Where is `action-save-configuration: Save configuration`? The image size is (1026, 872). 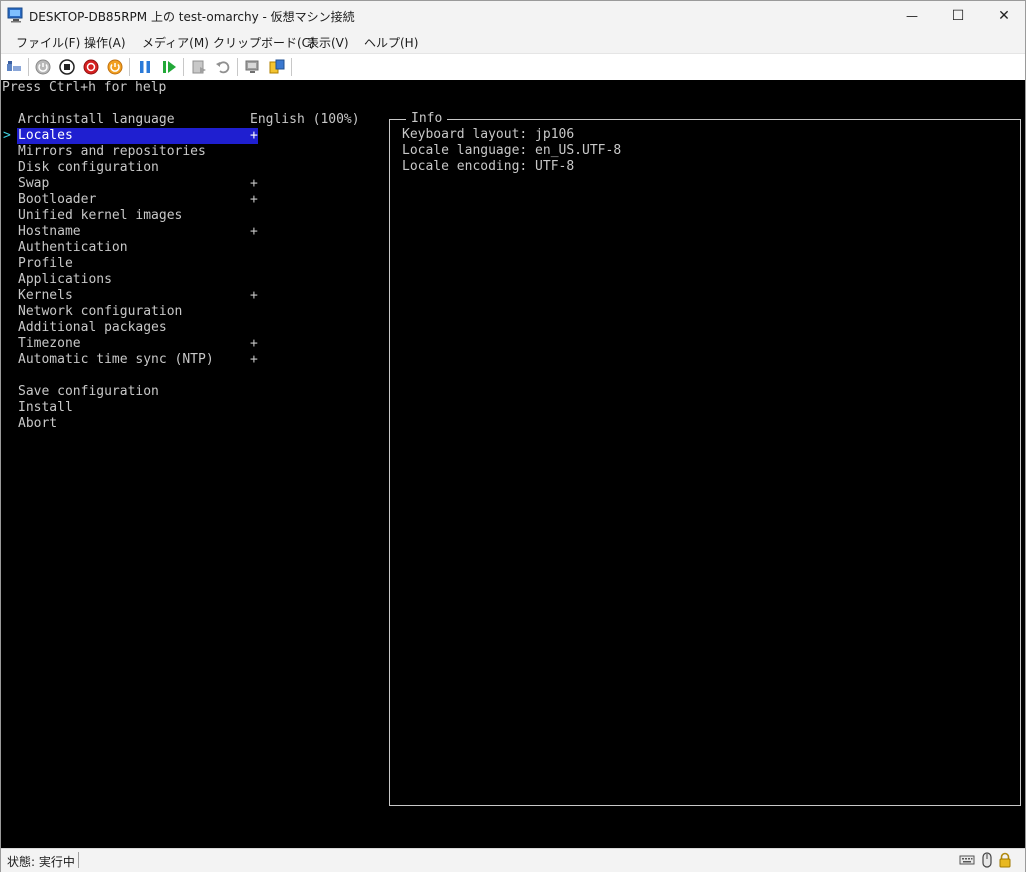
action-save-configuration: Save configuration is located at coordinates (137, 392).